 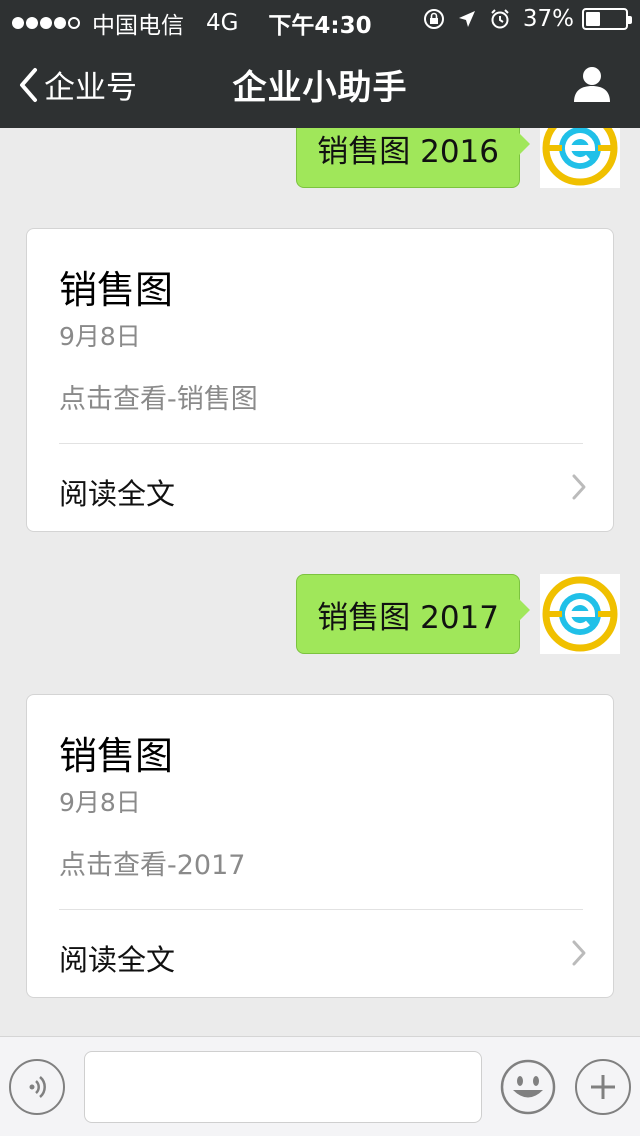 I want to click on card-description: 点击查看-销售图, so click(x=158, y=399).